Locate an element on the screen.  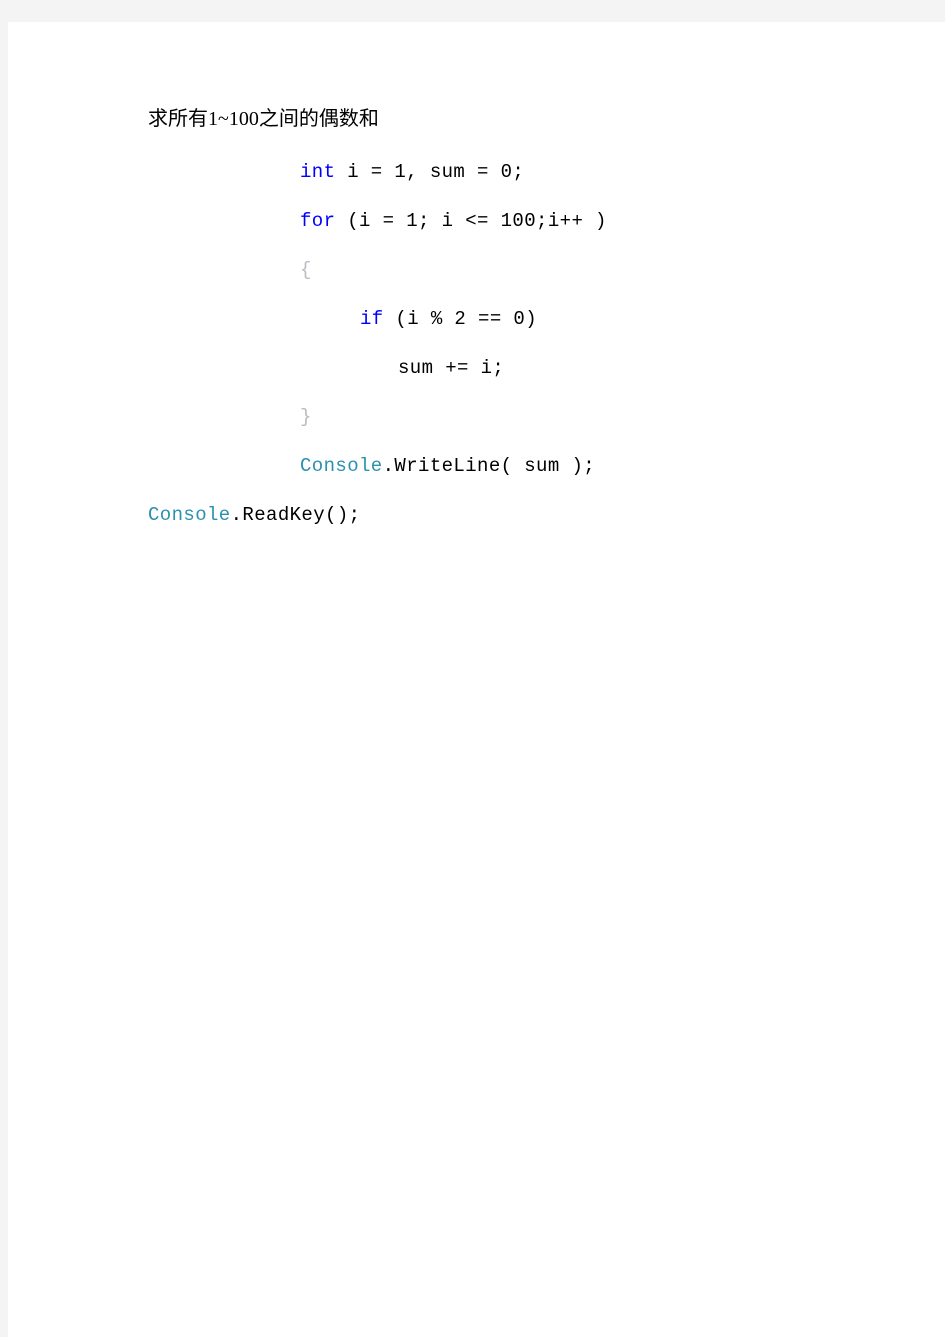
code-token-plain: .WriteLine( sum ); is located at coordinates (489, 466).